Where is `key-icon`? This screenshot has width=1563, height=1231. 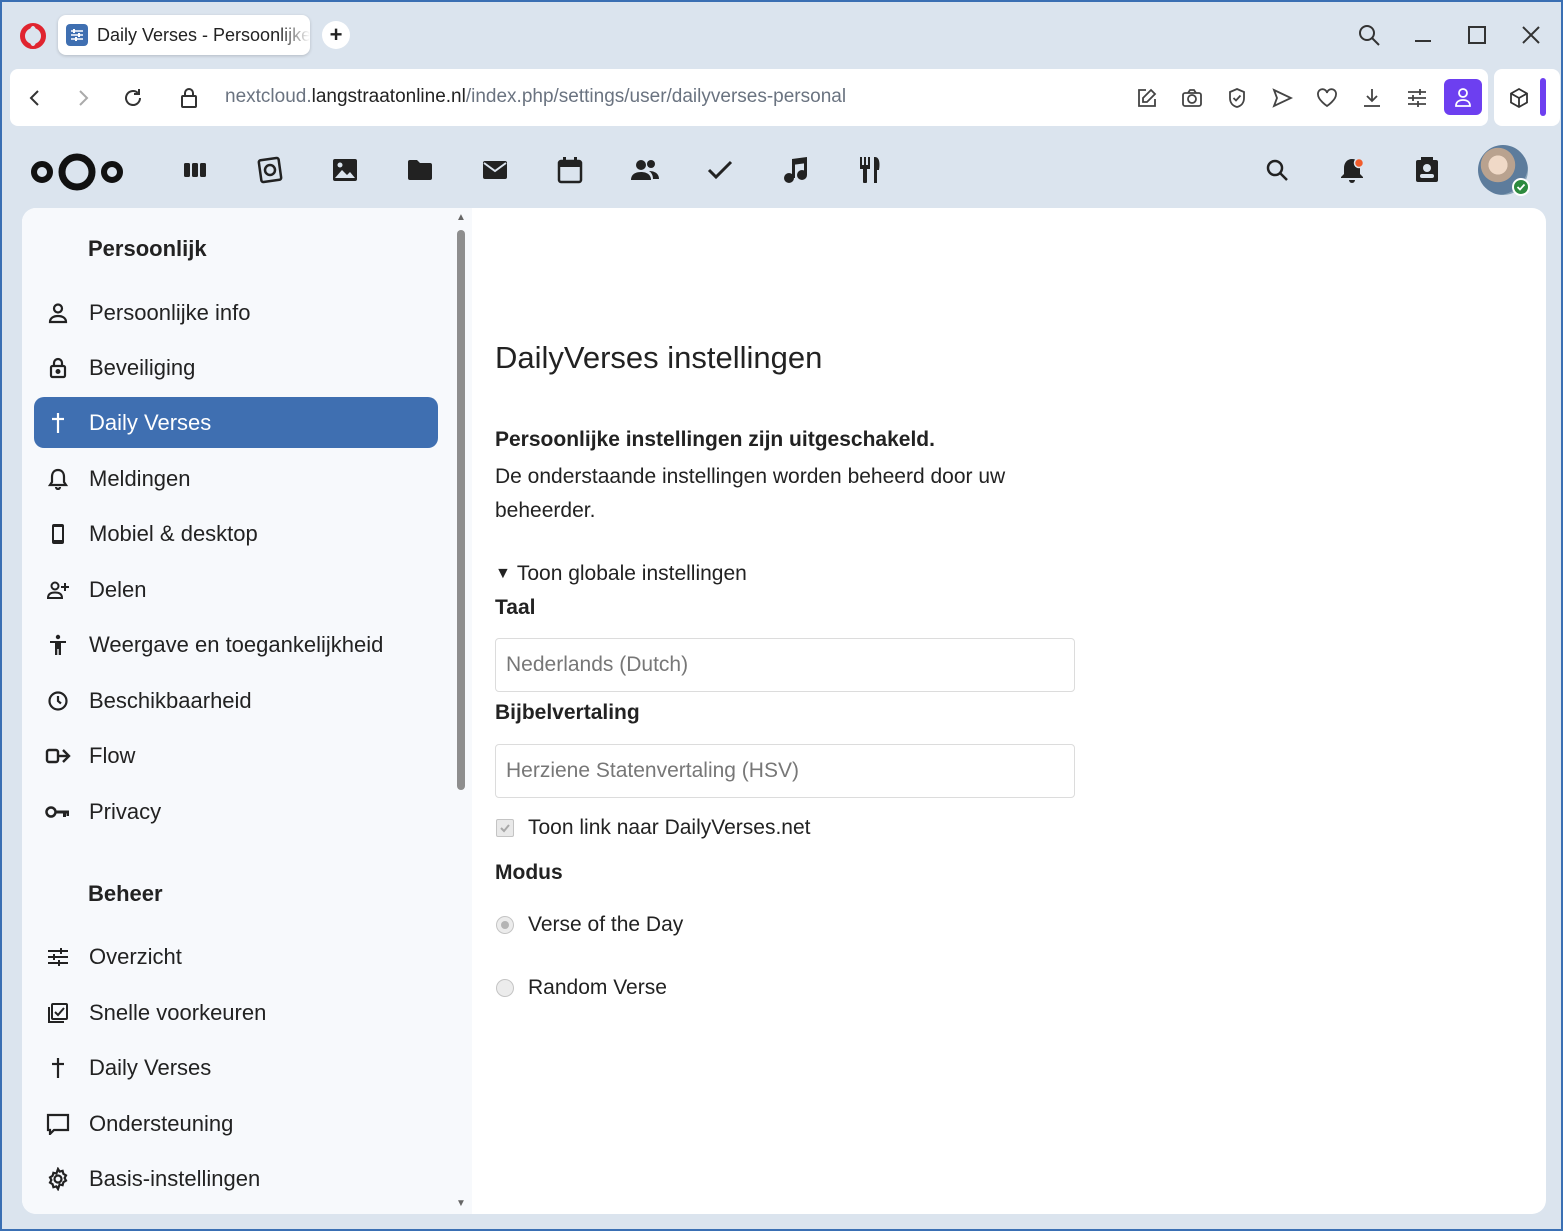
key-icon is located at coordinates (58, 812).